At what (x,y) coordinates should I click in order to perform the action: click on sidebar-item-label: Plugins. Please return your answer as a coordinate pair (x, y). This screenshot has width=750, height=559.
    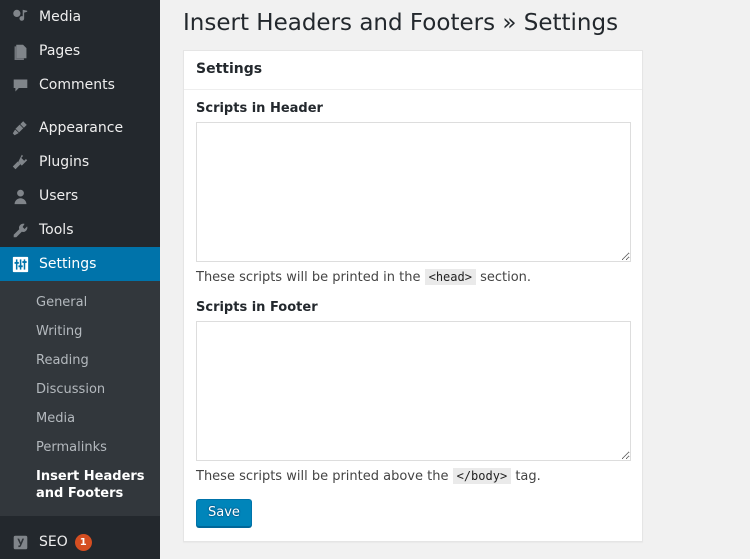
    Looking at the image, I should click on (64, 162).